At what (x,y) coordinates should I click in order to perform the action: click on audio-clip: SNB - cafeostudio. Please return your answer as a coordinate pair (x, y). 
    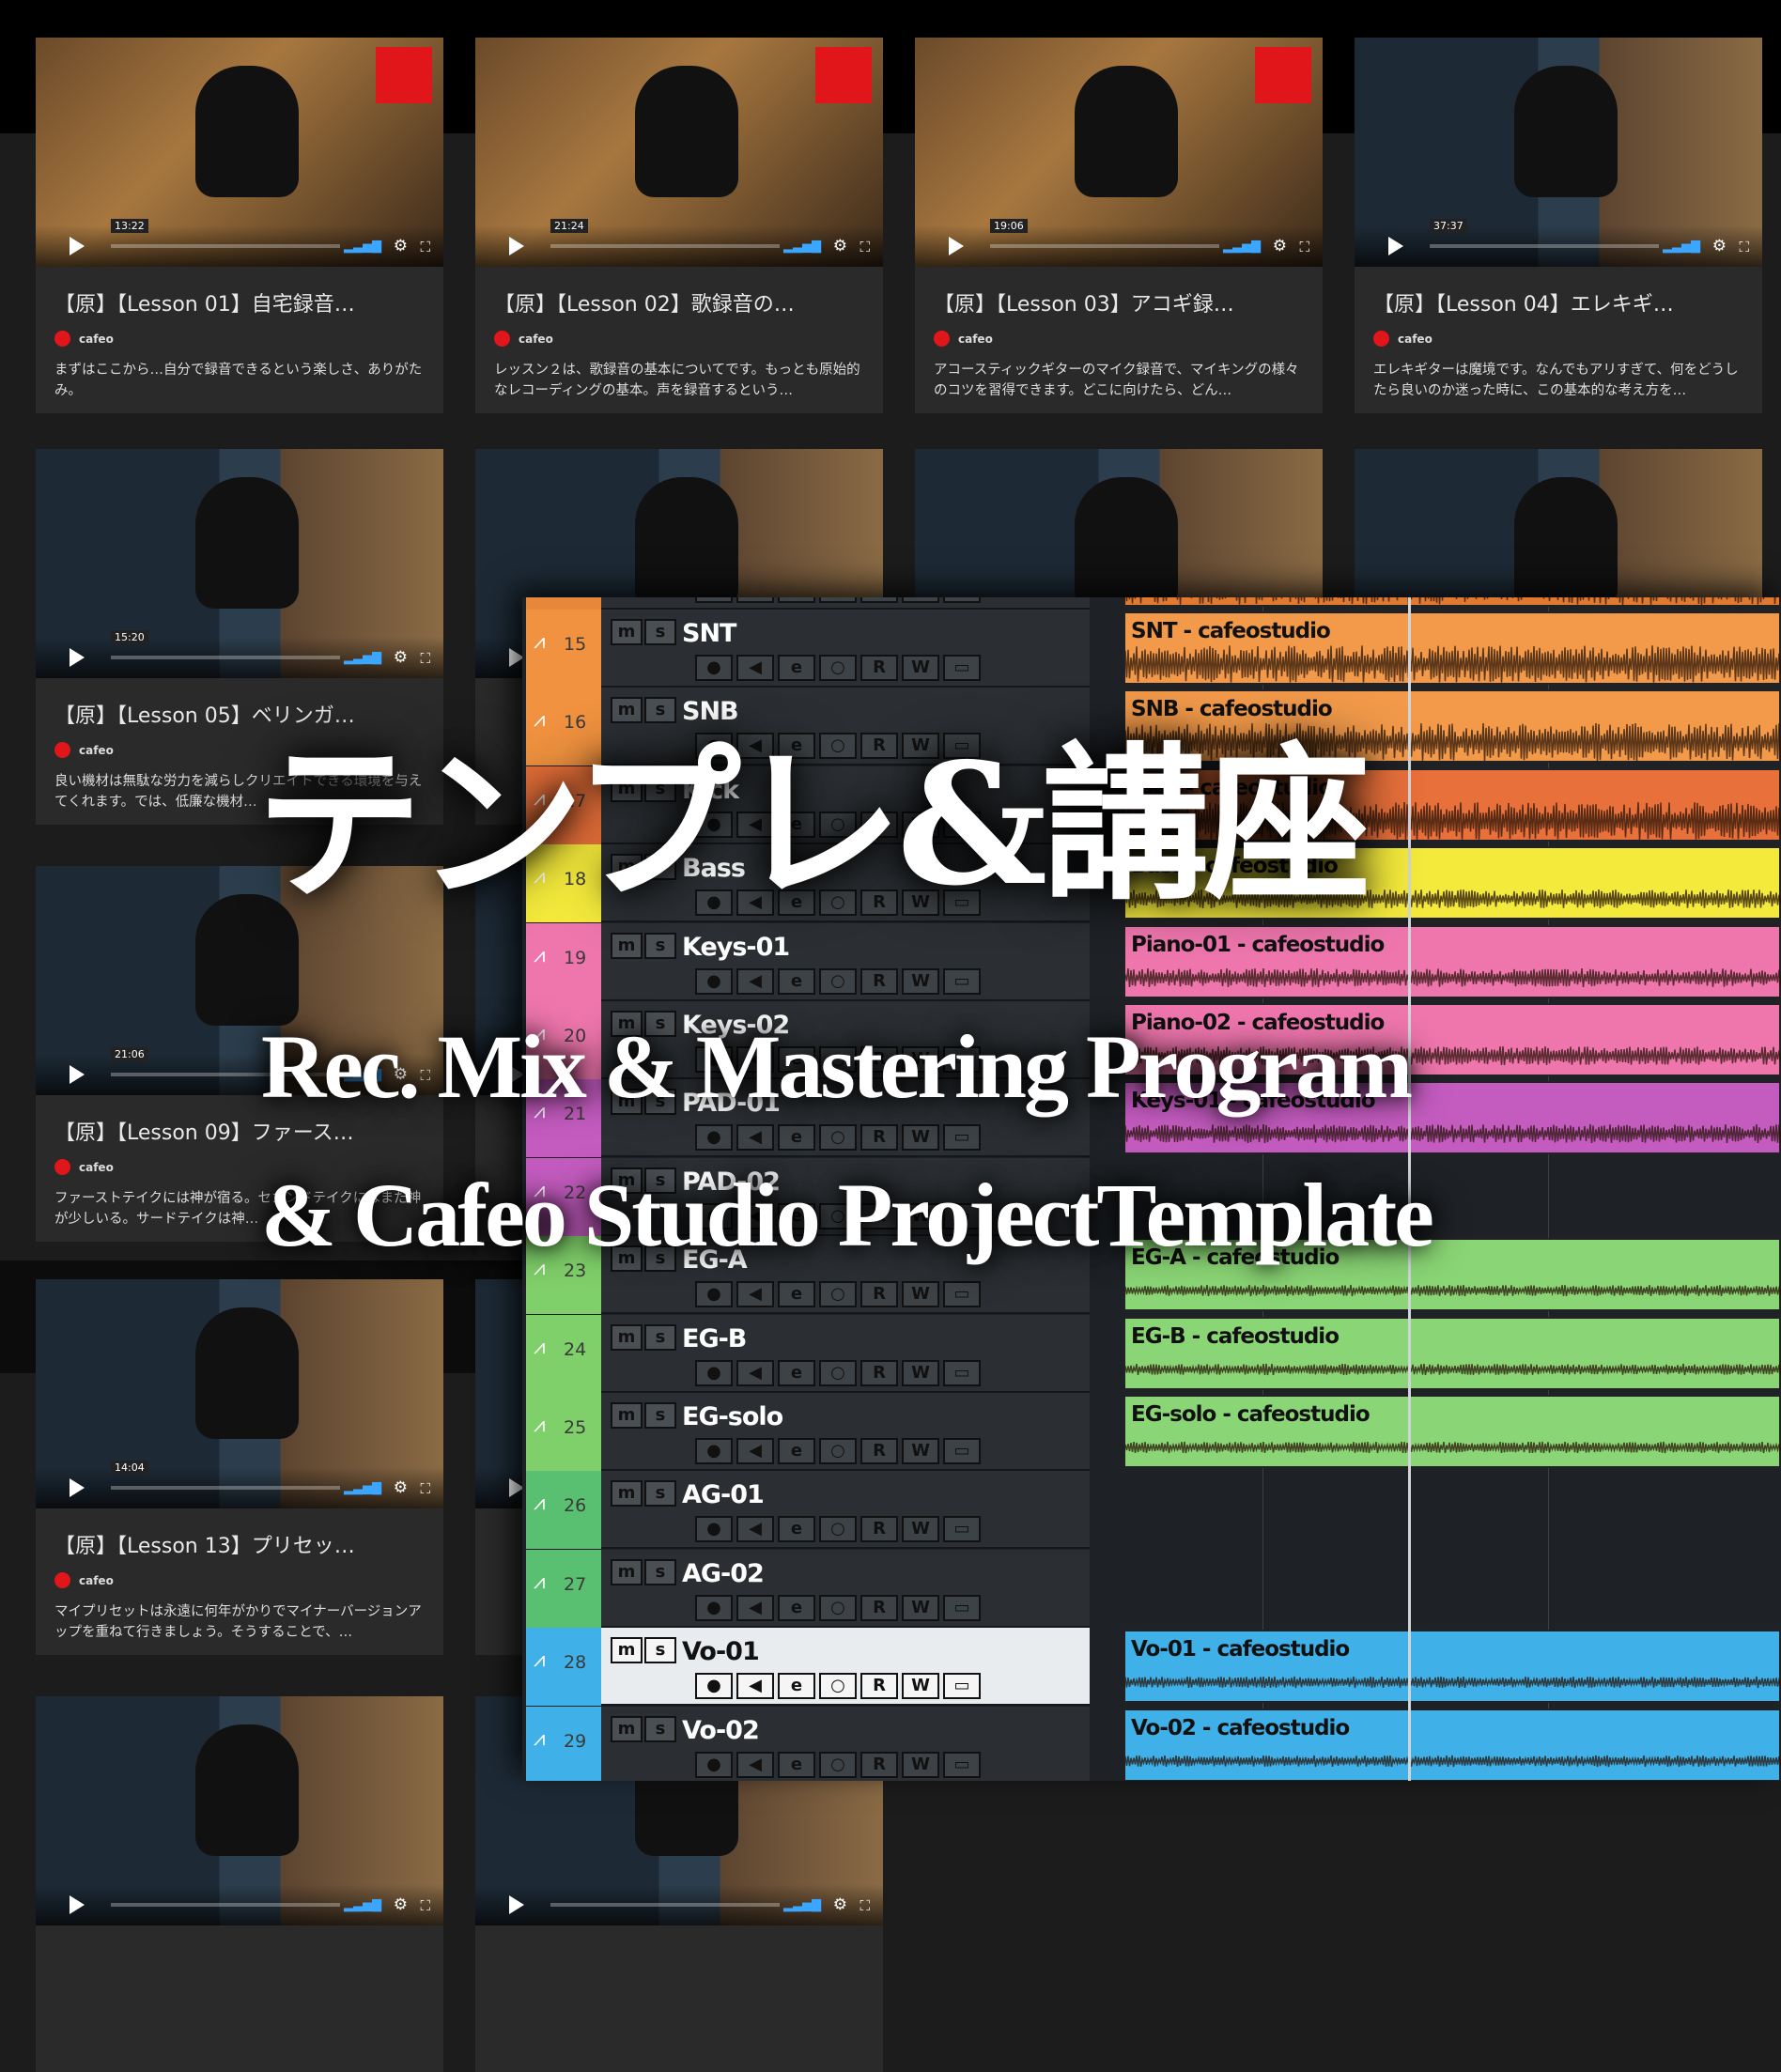
    Looking at the image, I should click on (1452, 726).